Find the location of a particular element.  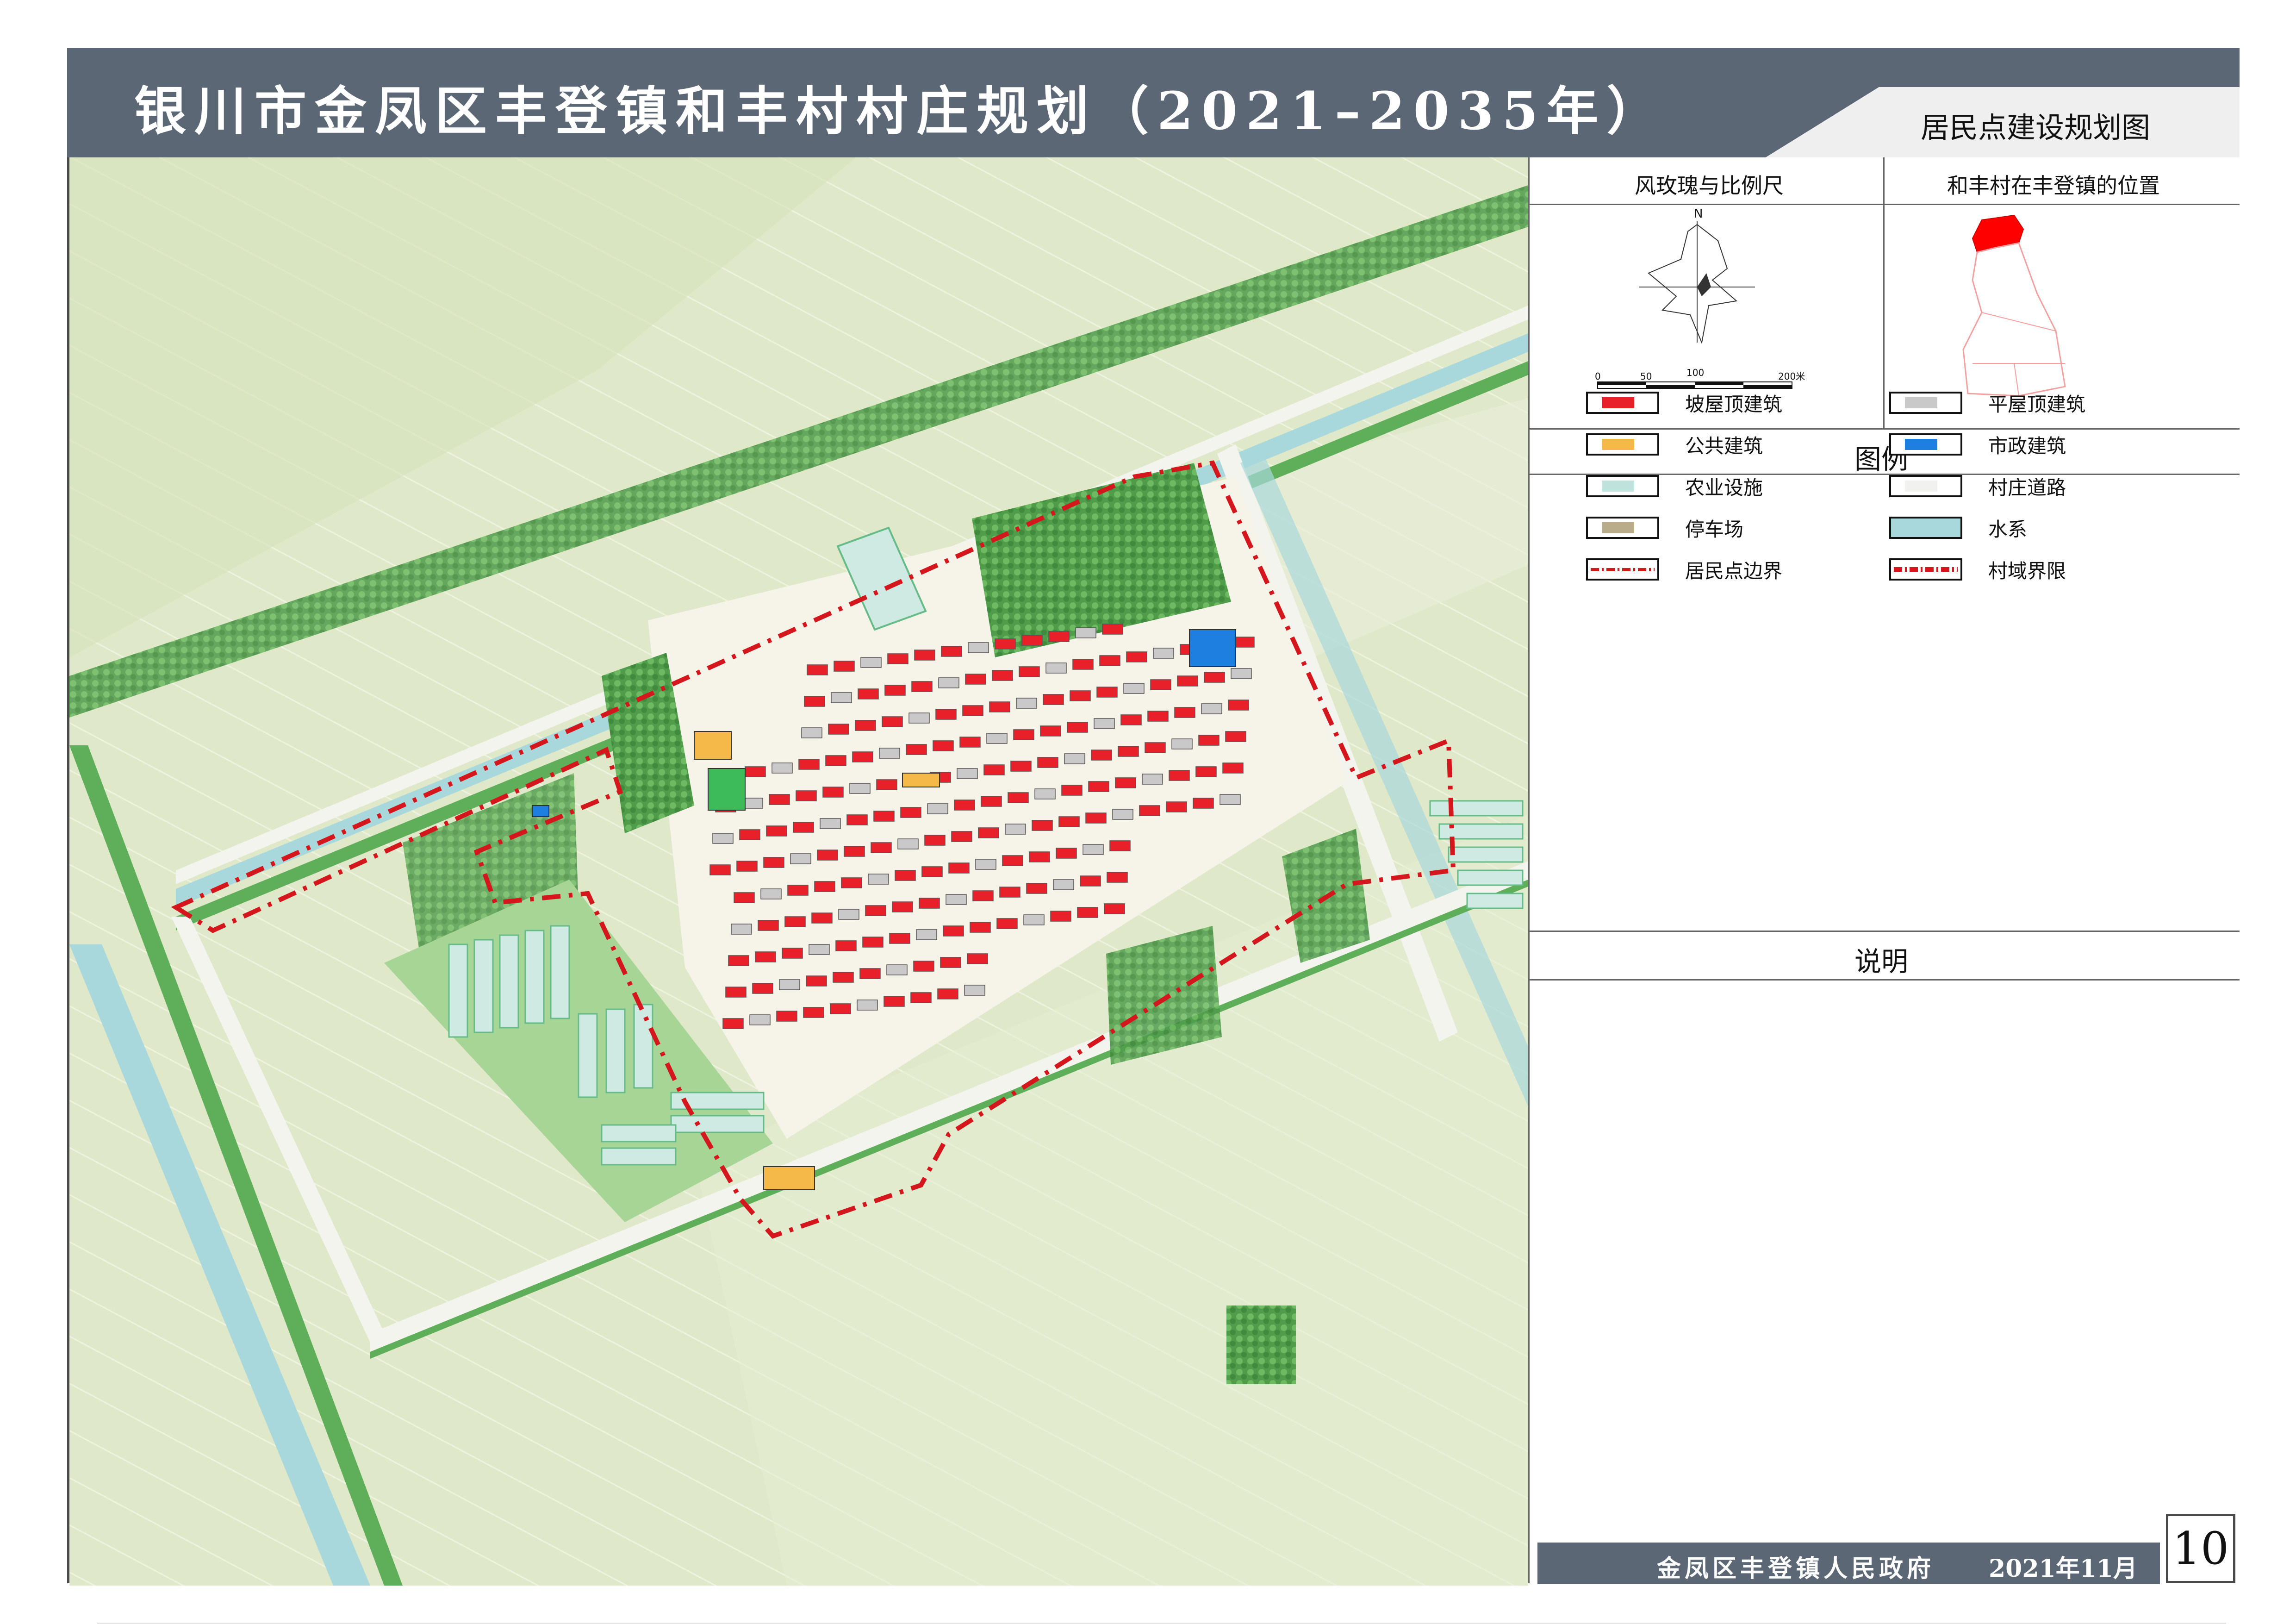

township-outline is located at coordinates (2014, 319).